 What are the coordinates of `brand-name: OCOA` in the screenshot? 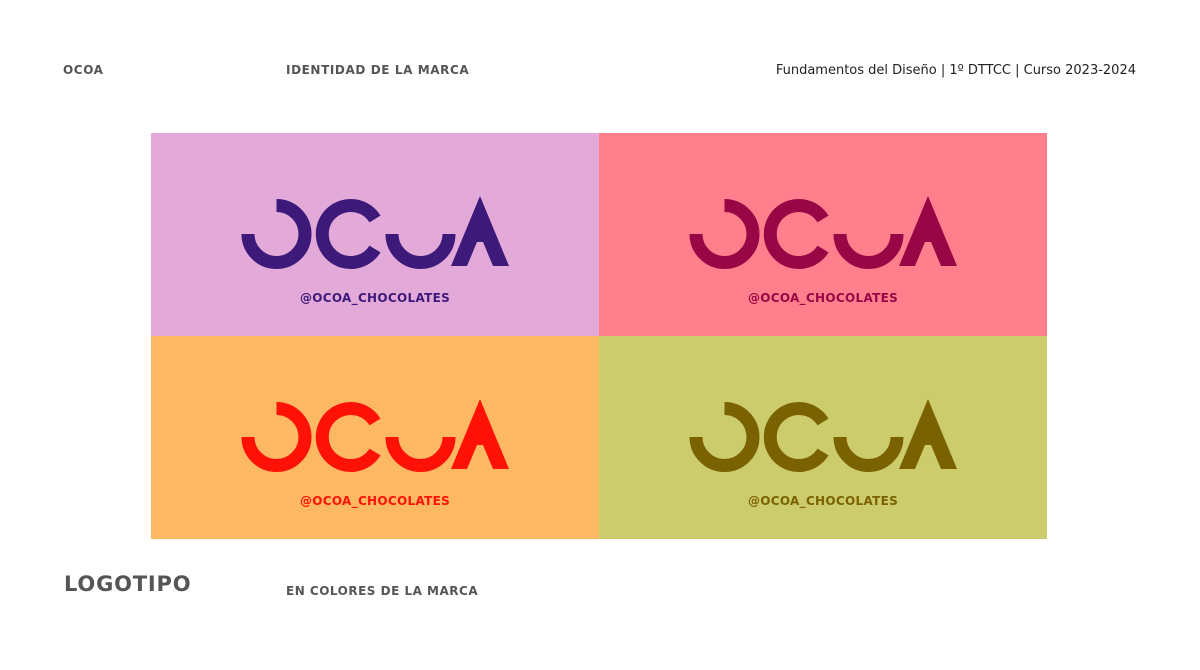 It's located at (83, 70).